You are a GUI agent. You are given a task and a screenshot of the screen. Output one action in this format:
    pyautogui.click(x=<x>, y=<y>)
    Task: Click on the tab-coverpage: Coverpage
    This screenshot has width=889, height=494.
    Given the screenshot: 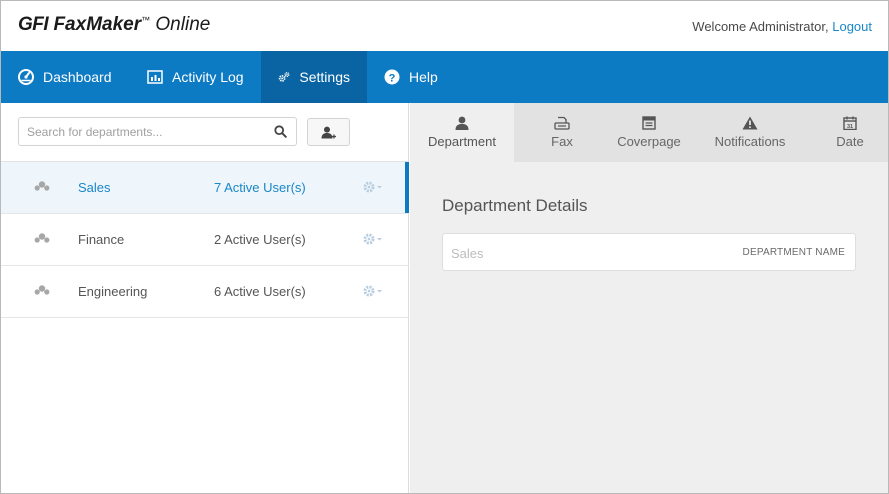 What is the action you would take?
    pyautogui.click(x=649, y=132)
    